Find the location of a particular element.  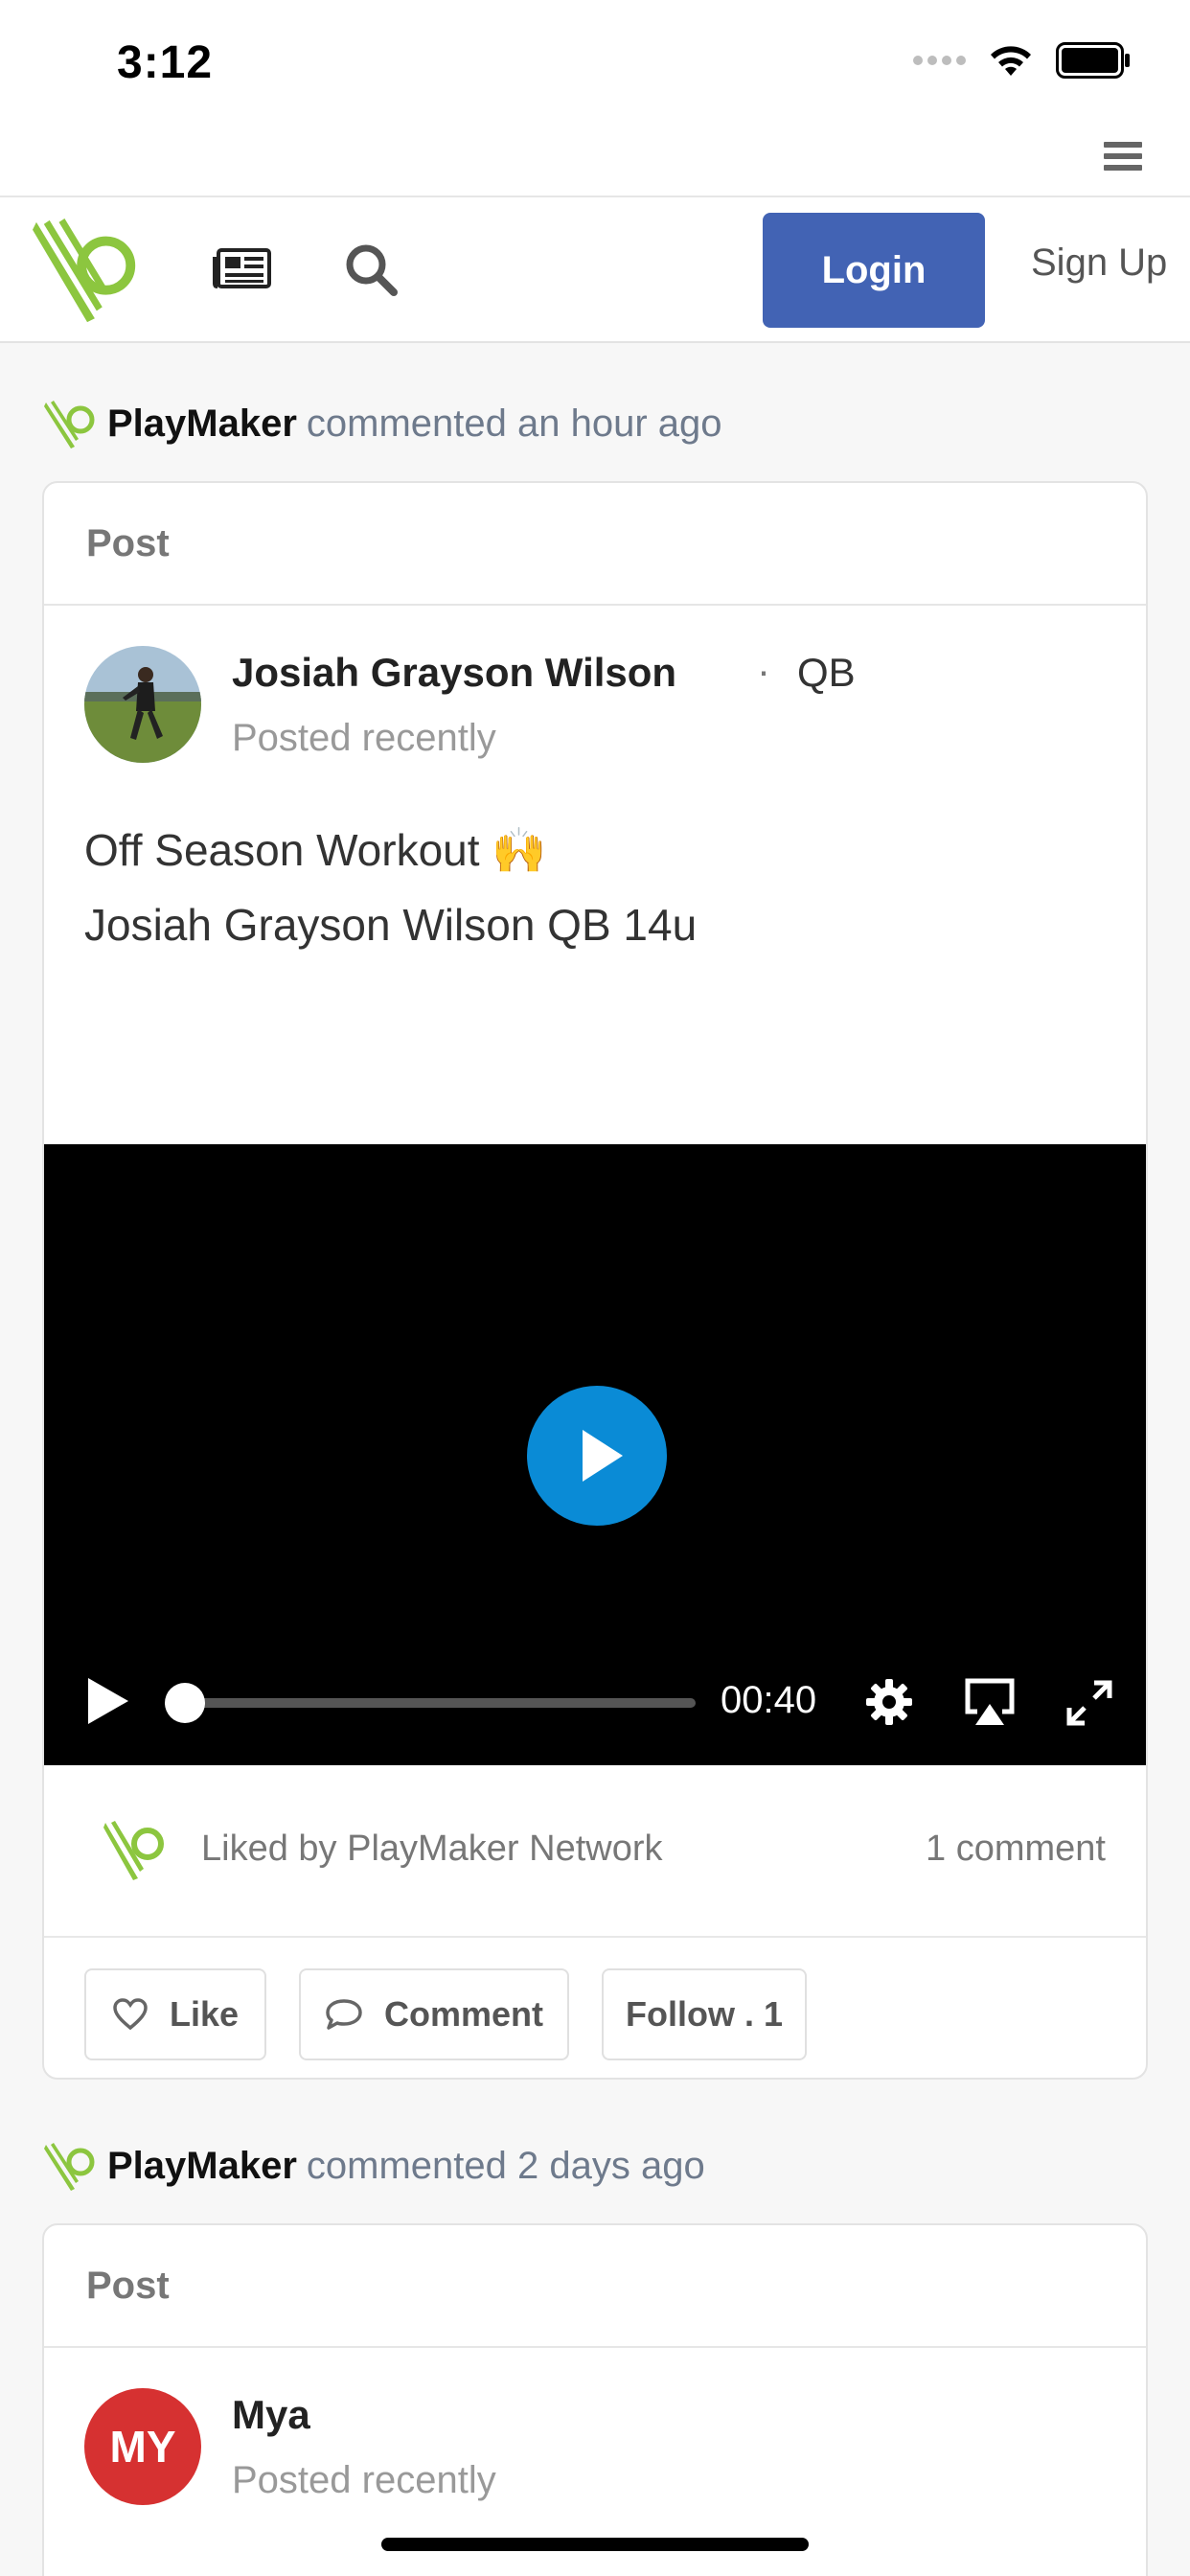

wifi-icon is located at coordinates (1011, 61).